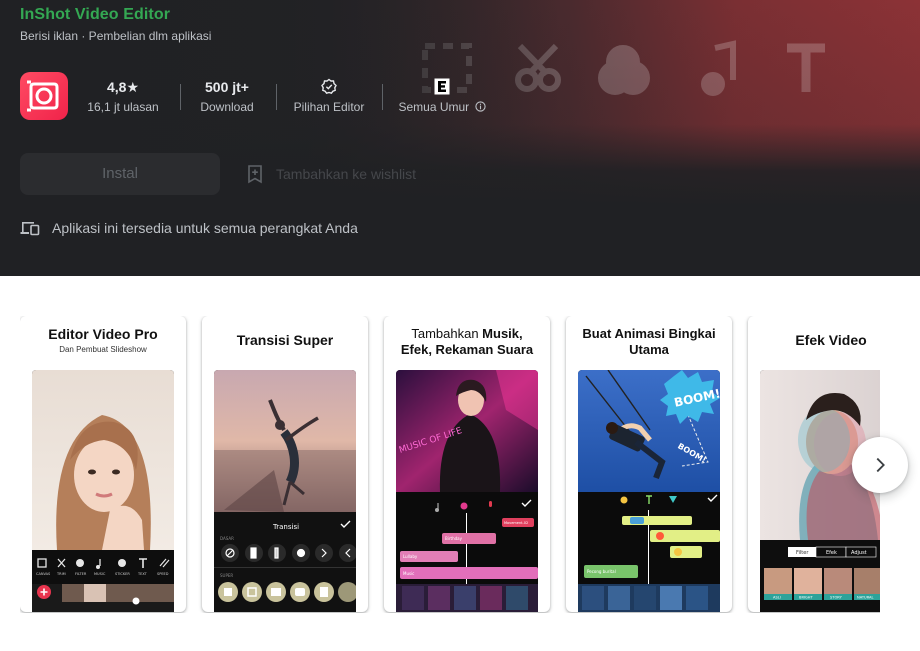  I want to click on svg-text: SPEED, so click(163, 574).